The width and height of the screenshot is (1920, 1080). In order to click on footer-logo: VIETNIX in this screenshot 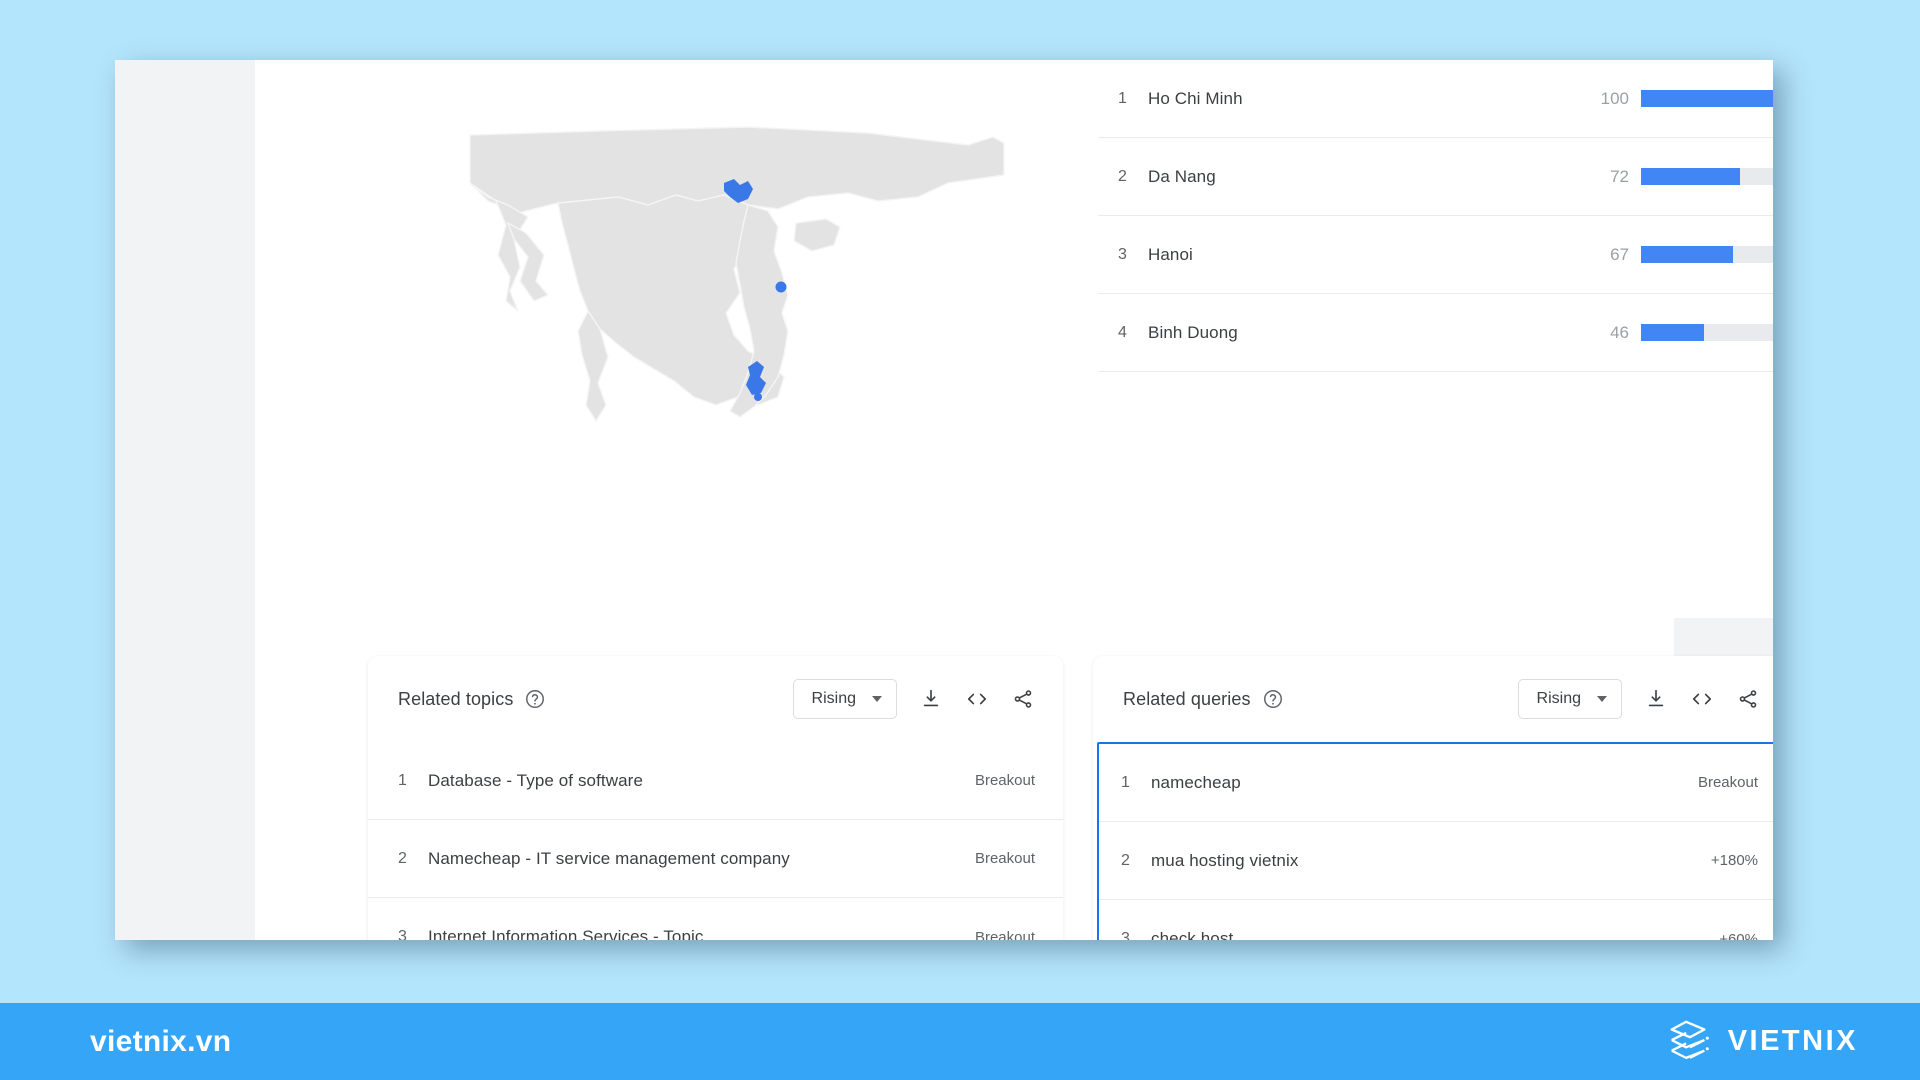, I will do `click(1761, 1042)`.